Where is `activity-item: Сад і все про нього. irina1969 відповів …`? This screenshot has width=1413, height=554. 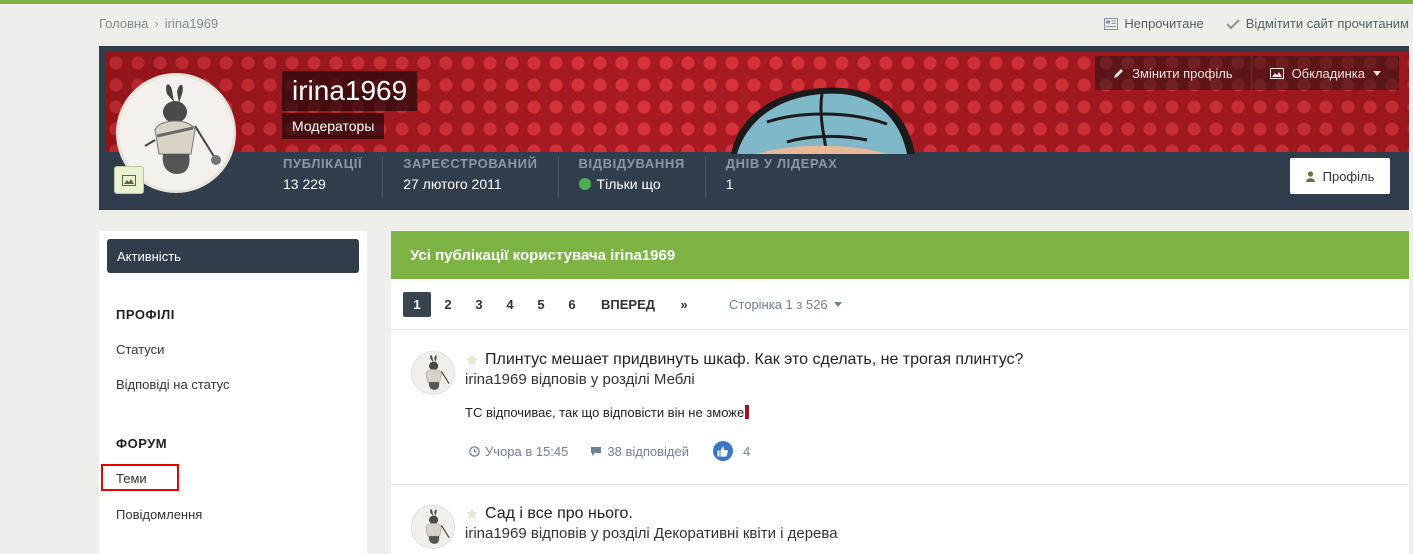 activity-item: Сад і все про нього. irina1969 відповів … is located at coordinates (900, 529).